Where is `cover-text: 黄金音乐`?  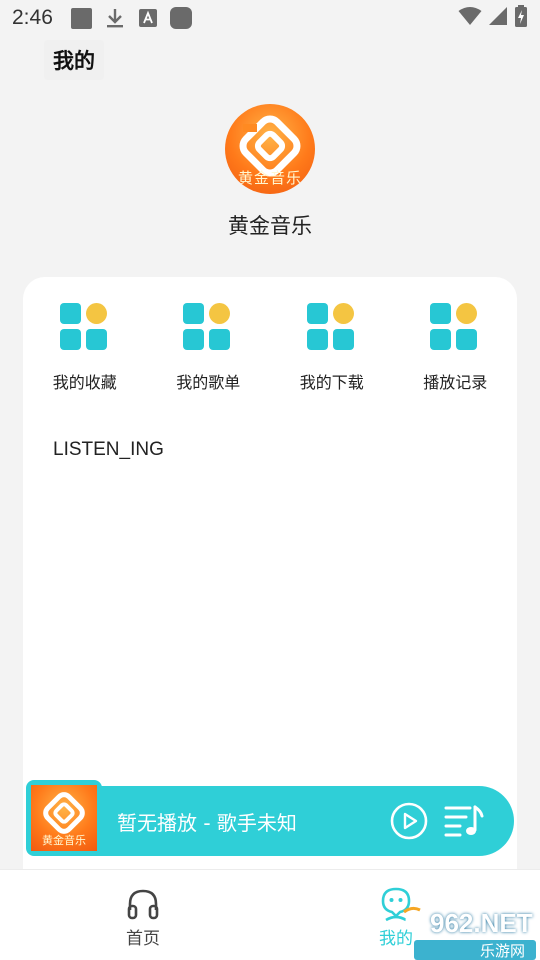
cover-text: 黄金音乐 is located at coordinates (64, 840).